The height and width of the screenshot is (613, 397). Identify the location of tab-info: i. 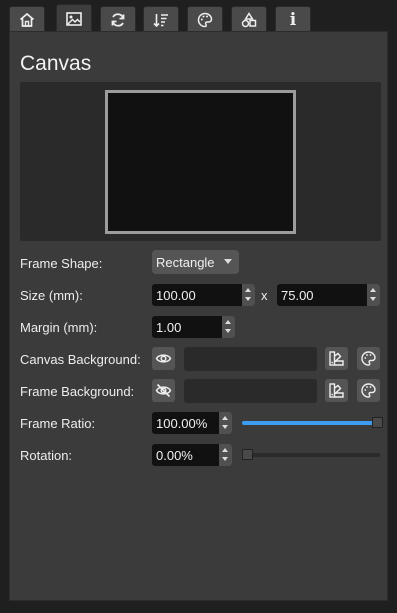
(293, 19).